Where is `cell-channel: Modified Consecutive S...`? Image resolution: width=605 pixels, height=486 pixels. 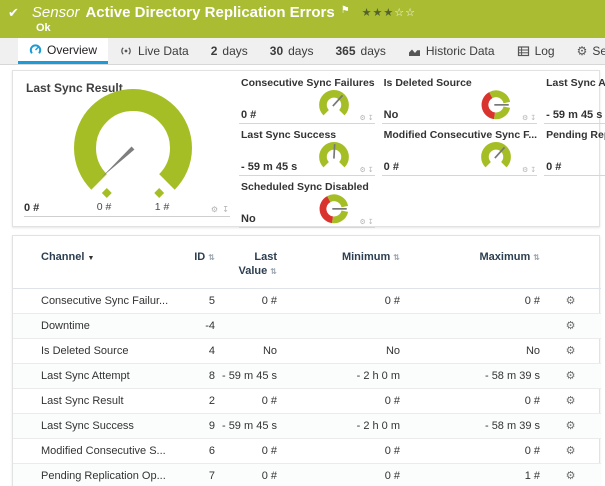
cell-channel: Modified Consecutive S... is located at coordinates (97, 451).